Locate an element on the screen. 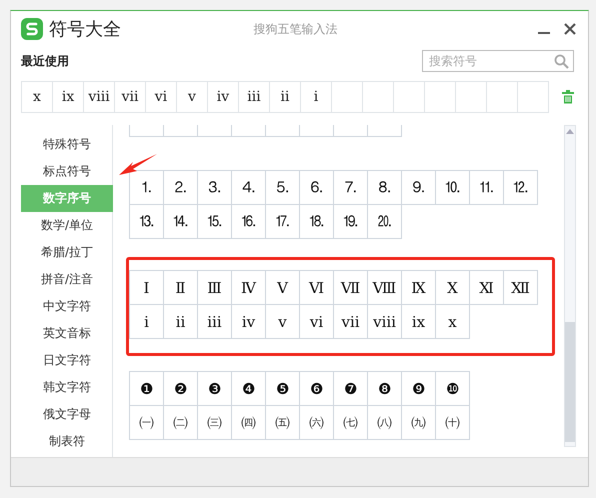  symbol-cell: ⒌ is located at coordinates (283, 187).